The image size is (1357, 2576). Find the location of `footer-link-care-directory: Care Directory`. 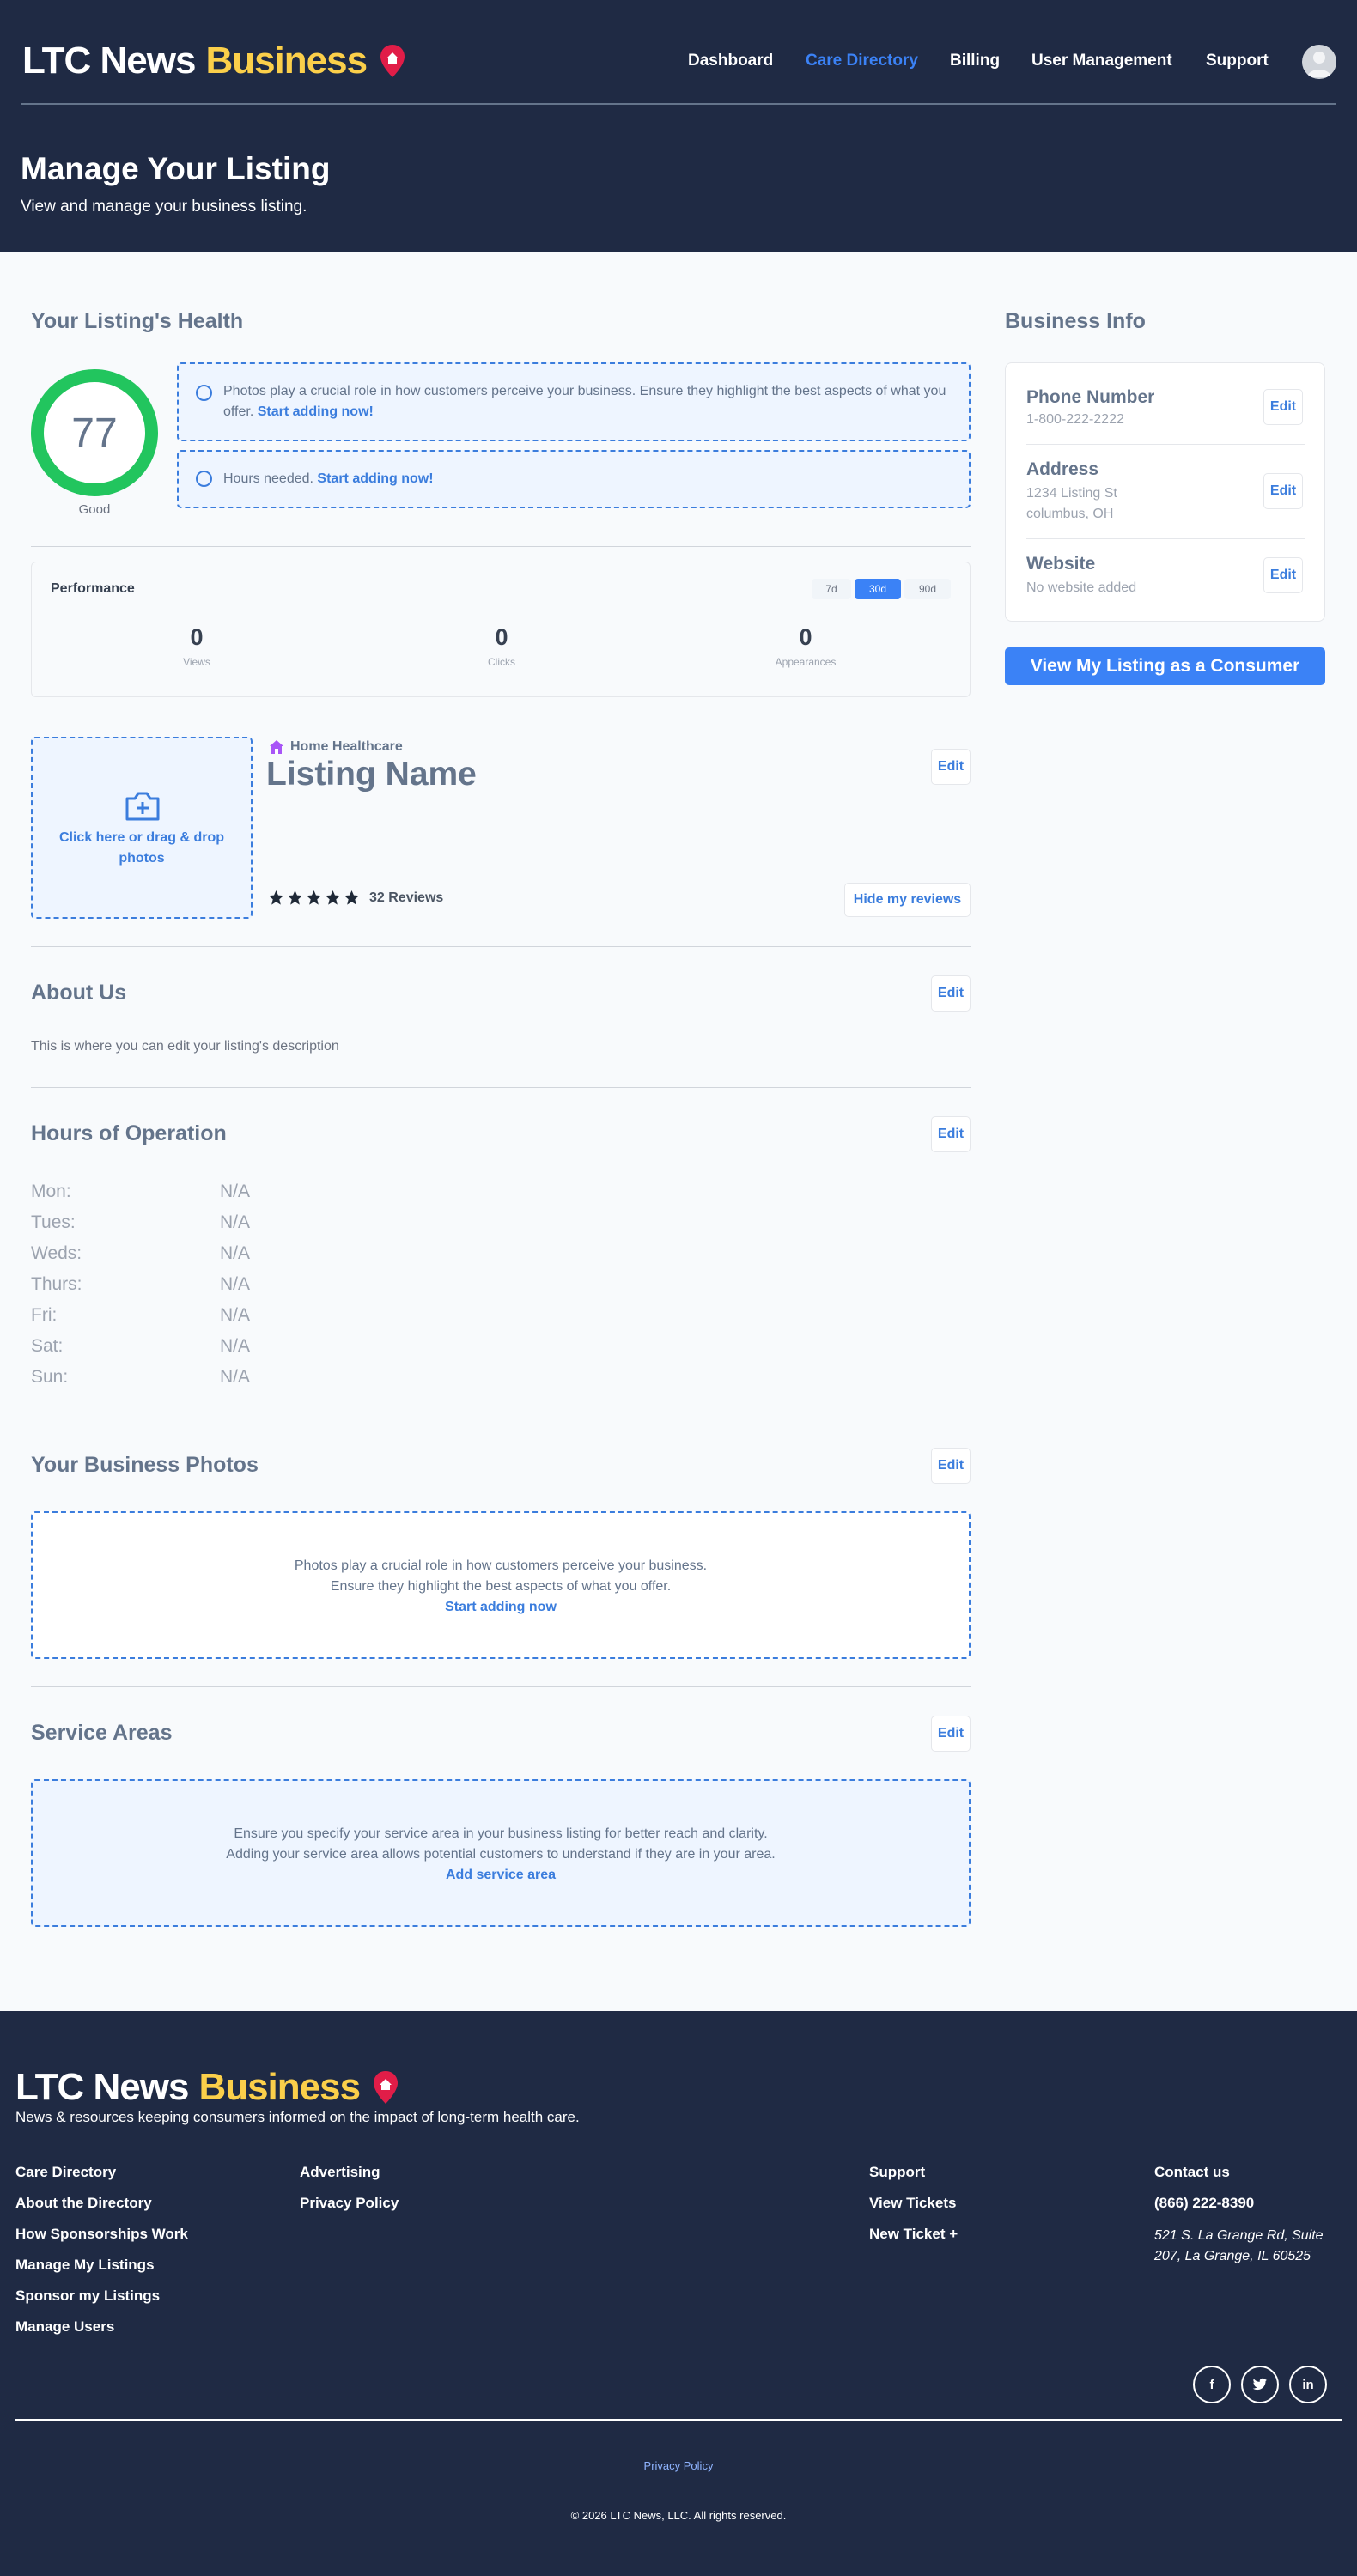

footer-link-care-directory: Care Directory is located at coordinates (65, 2172).